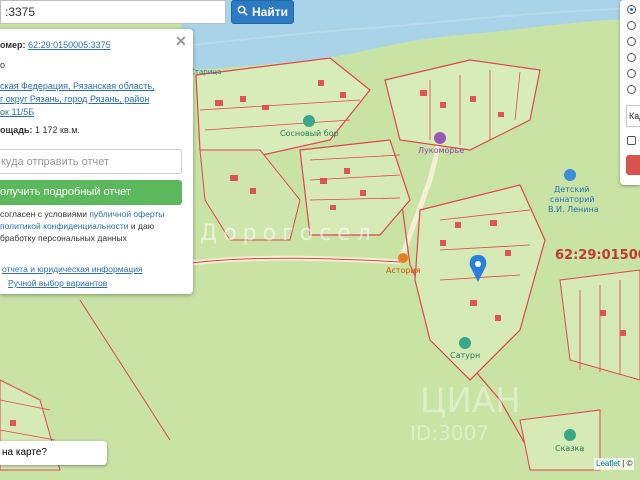 The height and width of the screenshot is (480, 640). I want to click on area-row: ощадь: 1 172 кв.м., so click(40, 130).